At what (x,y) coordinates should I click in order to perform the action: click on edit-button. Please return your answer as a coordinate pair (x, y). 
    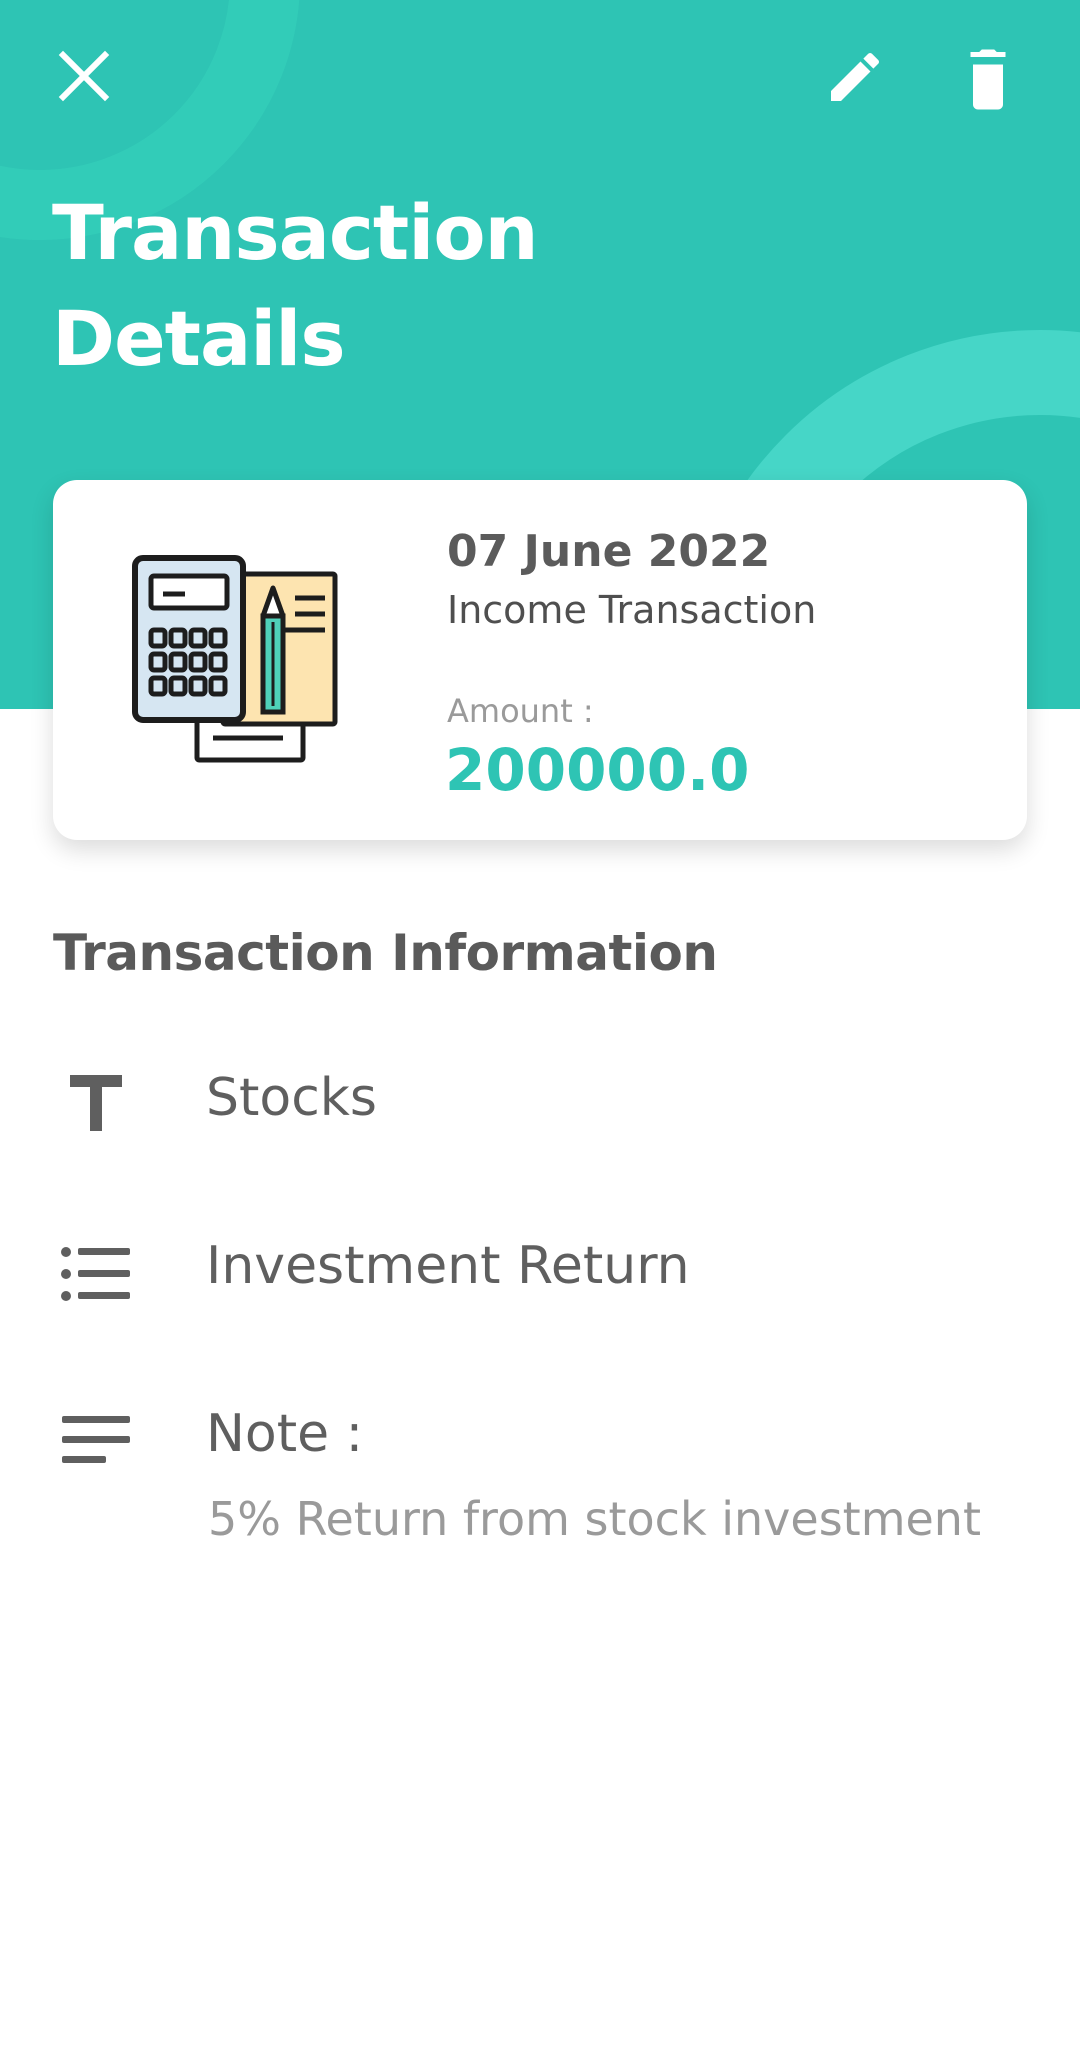
    Looking at the image, I should click on (855, 77).